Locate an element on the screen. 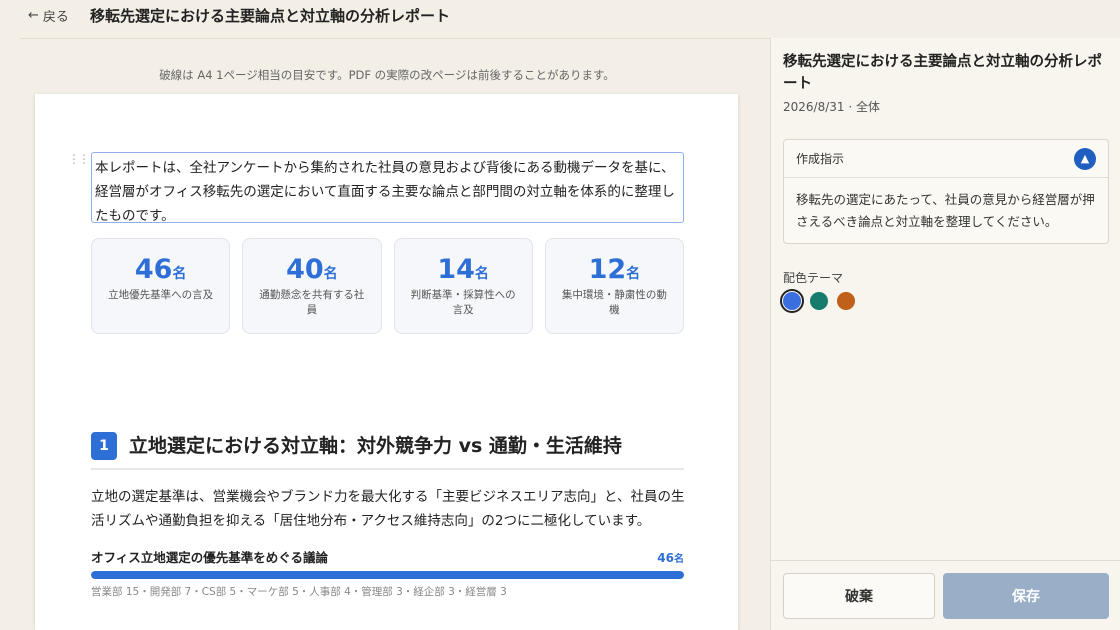  sidebar-title: 移転先選定における主要論点と対立軸の分析レポート is located at coordinates (942, 73).